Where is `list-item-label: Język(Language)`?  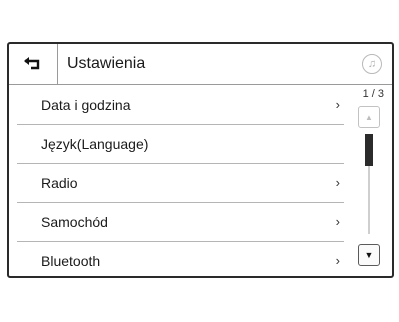
list-item-label: Język(Language) is located at coordinates (95, 144).